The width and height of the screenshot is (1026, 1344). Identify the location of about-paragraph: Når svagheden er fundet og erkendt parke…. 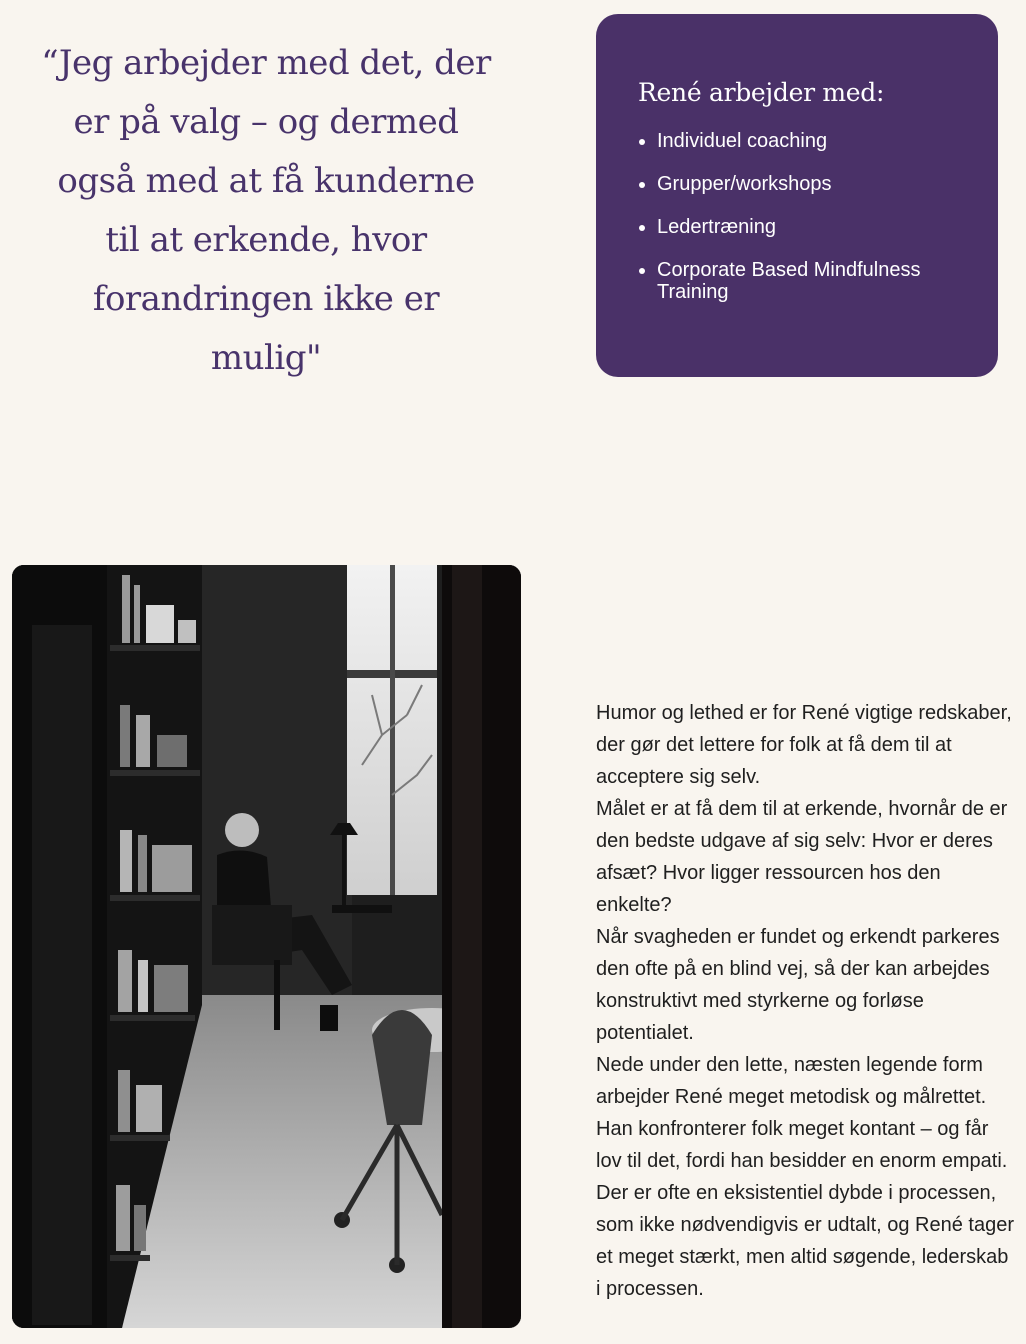
(798, 985).